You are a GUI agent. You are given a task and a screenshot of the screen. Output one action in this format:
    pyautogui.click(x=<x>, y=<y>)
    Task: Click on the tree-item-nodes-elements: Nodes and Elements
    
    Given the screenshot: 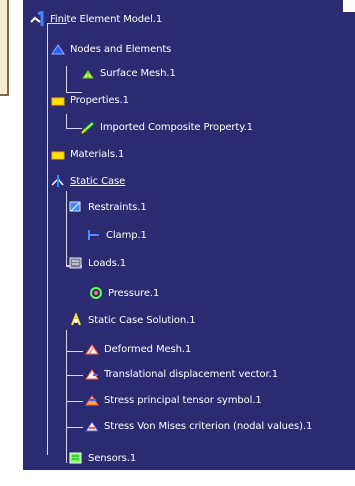 What is the action you would take?
    pyautogui.click(x=110, y=49)
    